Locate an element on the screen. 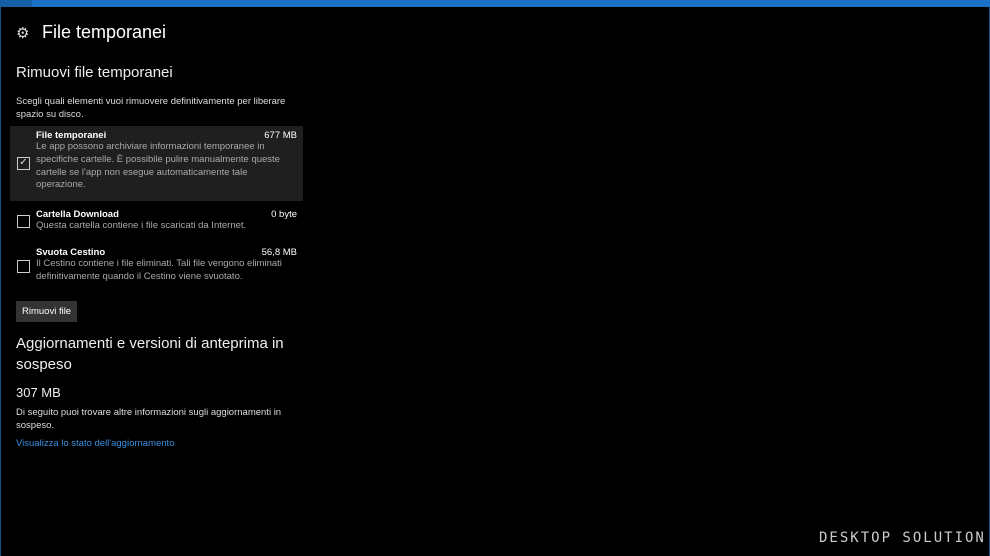 This screenshot has width=990, height=556. item-title: Cartella Download is located at coordinates (77, 214).